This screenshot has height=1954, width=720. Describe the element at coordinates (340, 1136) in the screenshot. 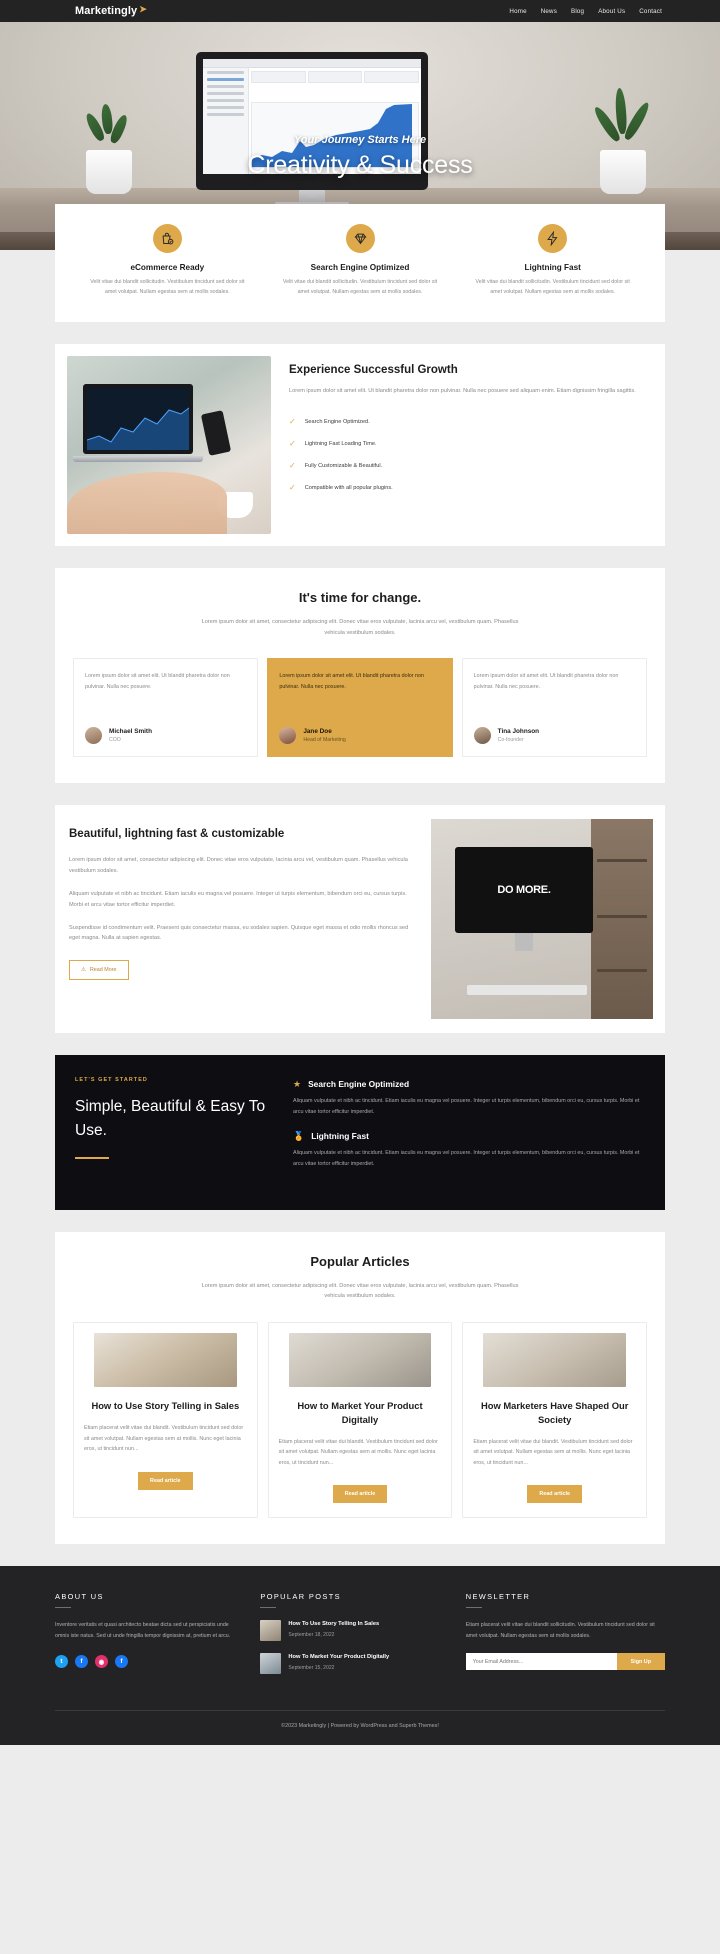

I see `cta-item-title: Lightning Fast` at that location.